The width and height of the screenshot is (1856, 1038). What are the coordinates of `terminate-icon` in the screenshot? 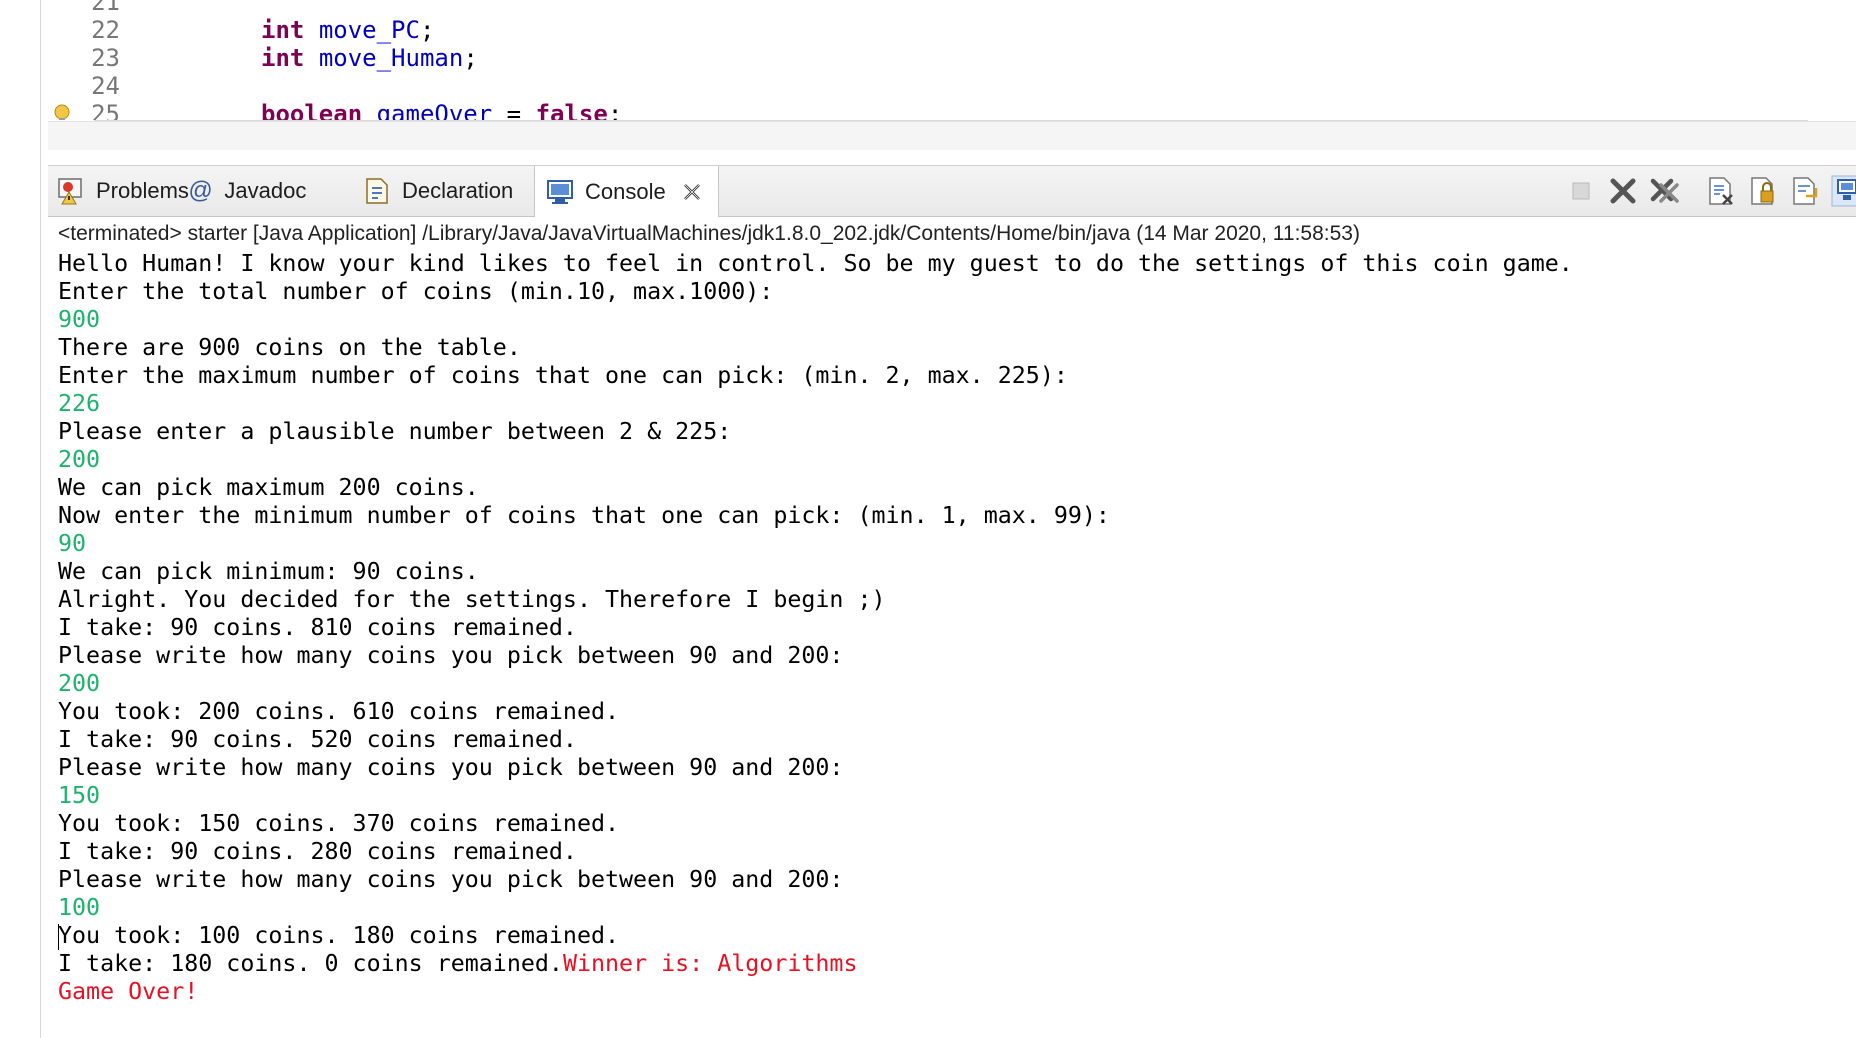 It's located at (1581, 191).